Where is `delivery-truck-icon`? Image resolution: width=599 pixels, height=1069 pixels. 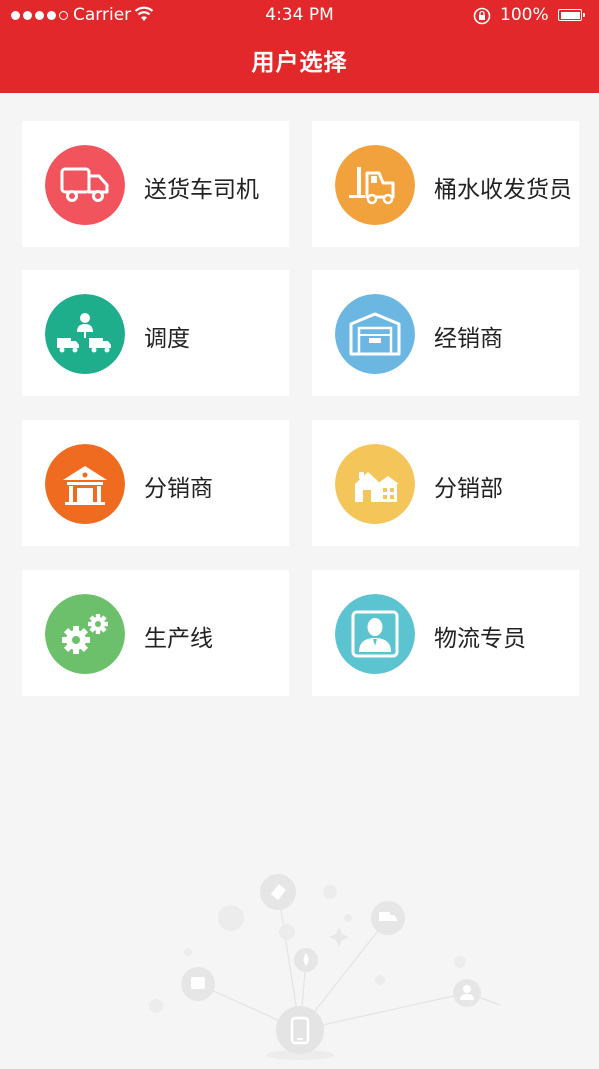
delivery-truck-icon is located at coordinates (85, 185).